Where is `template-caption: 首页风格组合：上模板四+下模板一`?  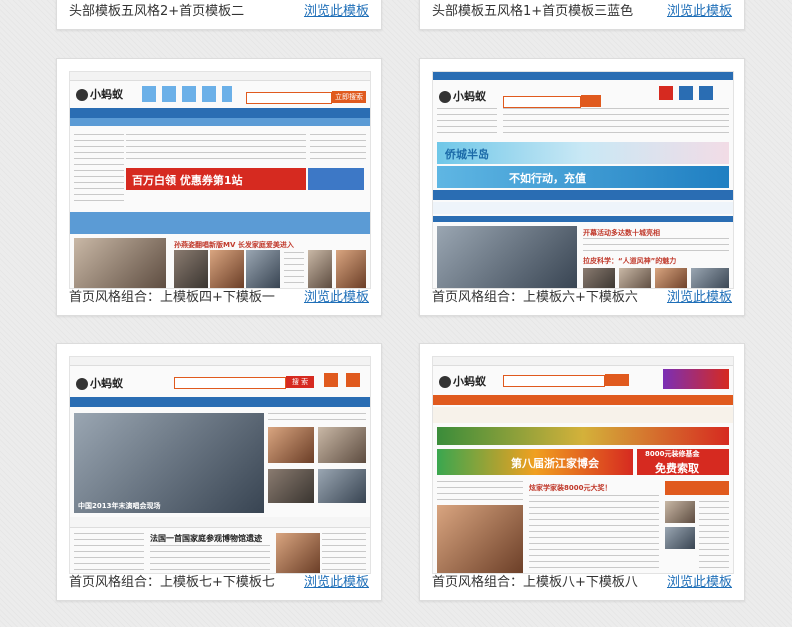
template-caption: 首页风格组合：上模板四+下模板一 is located at coordinates (172, 297).